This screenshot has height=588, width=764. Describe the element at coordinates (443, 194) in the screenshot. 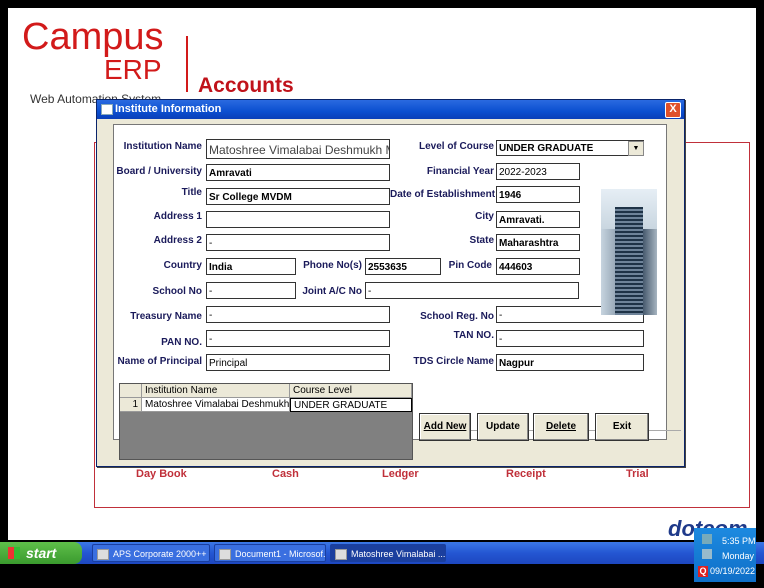

I see `label-date-established: Date of Establishment` at that location.